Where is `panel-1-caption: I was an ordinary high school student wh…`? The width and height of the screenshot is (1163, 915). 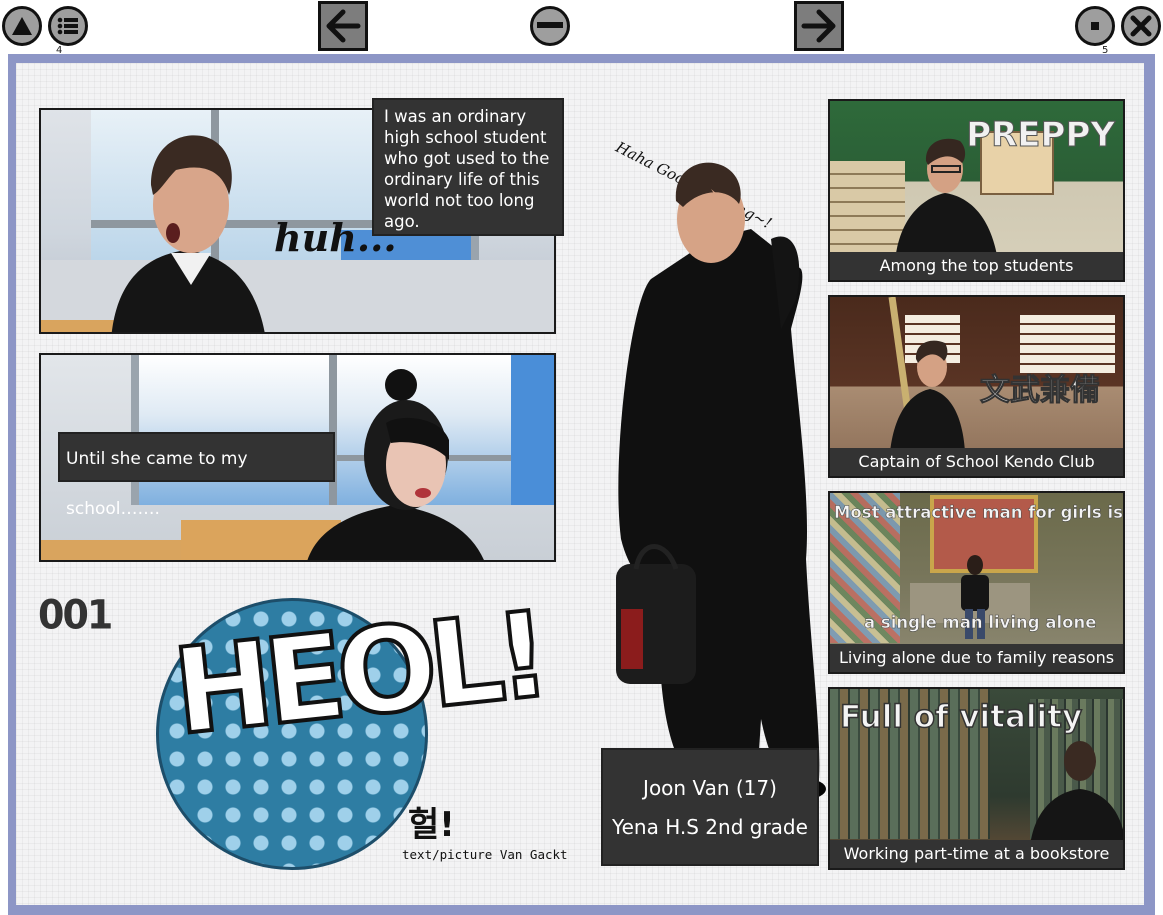 panel-1-caption: I was an ordinary high school student wh… is located at coordinates (468, 167).